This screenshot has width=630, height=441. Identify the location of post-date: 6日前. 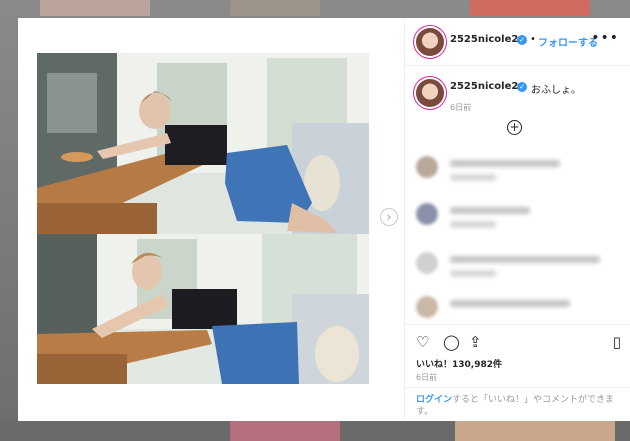
(427, 377).